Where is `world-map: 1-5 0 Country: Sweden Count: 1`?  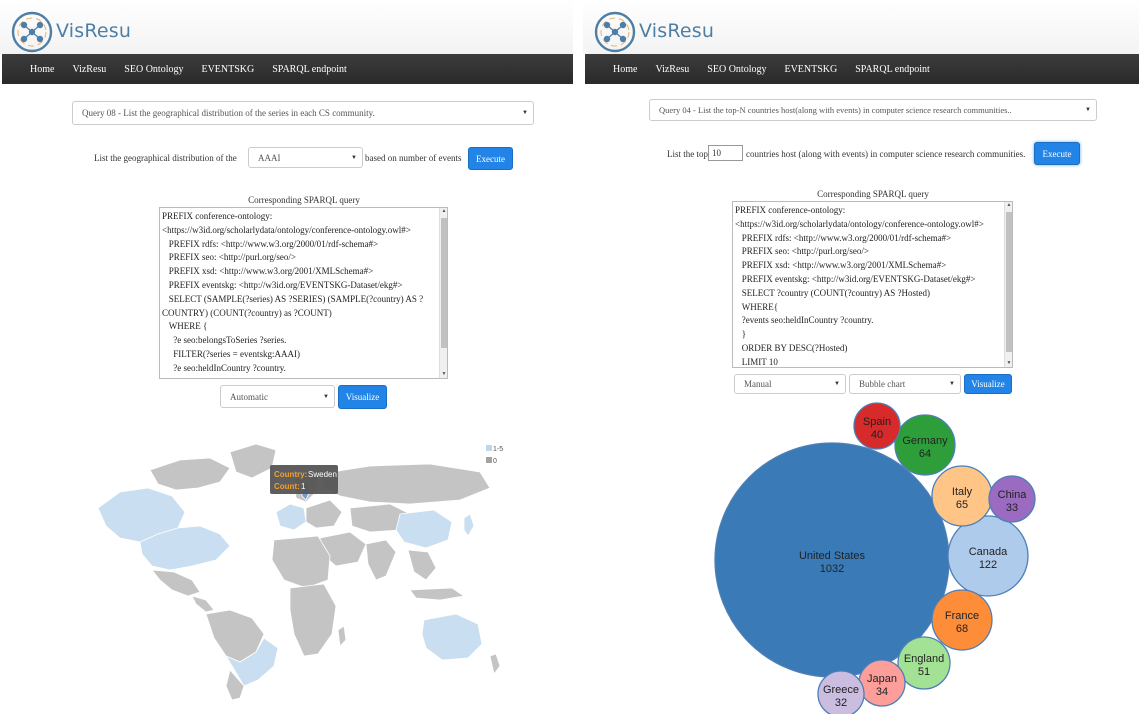 world-map: 1-5 0 Country: Sweden Count: 1 is located at coordinates (300, 565).